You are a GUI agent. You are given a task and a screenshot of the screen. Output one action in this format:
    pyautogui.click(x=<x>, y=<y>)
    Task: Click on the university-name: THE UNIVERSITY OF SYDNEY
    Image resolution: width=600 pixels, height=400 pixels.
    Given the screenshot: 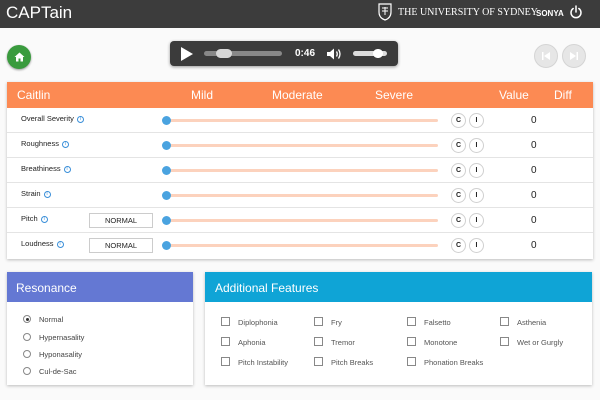 What is the action you would take?
    pyautogui.click(x=468, y=12)
    